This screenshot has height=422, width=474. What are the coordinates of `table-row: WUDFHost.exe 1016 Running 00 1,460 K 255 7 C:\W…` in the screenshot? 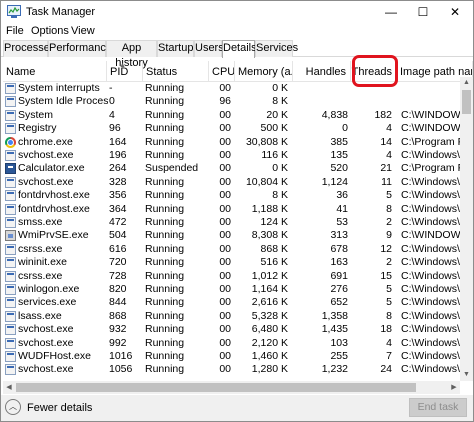 It's located at (232, 356).